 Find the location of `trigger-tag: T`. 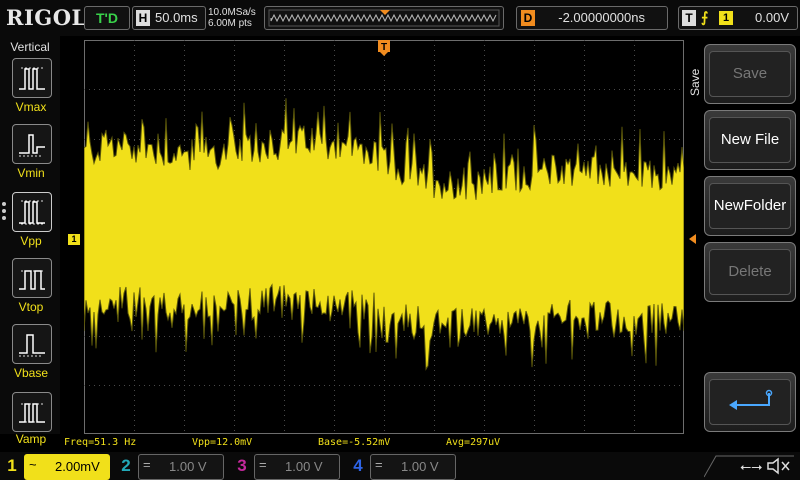

trigger-tag: T is located at coordinates (689, 18).